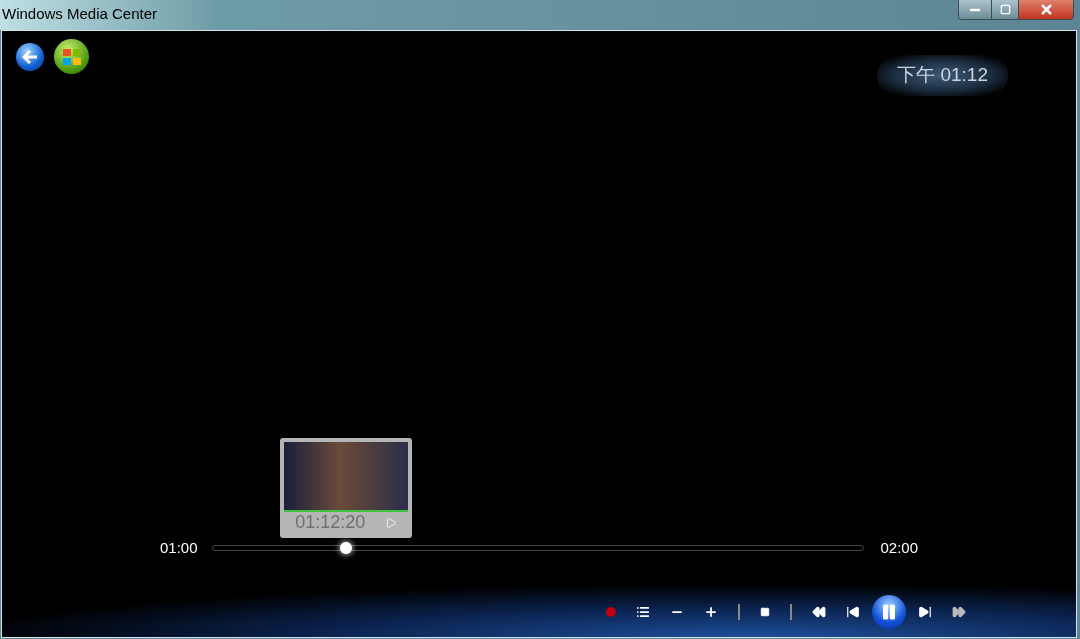 This screenshot has height=639, width=1080. Describe the element at coordinates (819, 612) in the screenshot. I see `rewind-icon` at that location.